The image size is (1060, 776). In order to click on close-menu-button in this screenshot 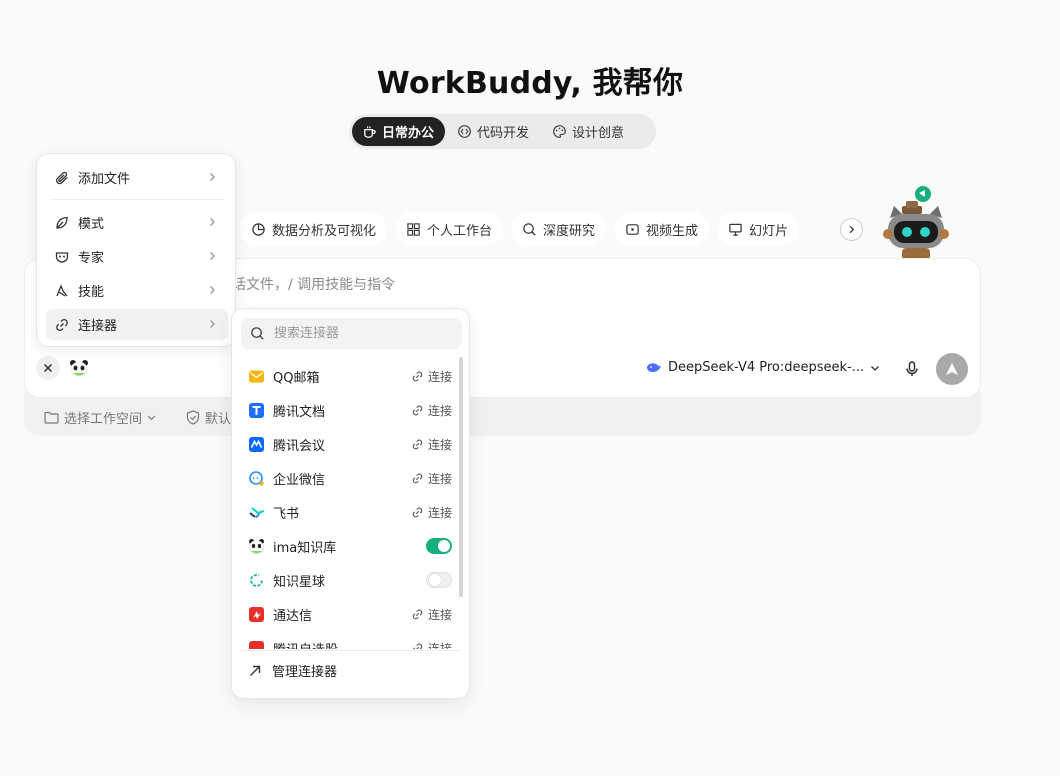, I will do `click(48, 368)`.